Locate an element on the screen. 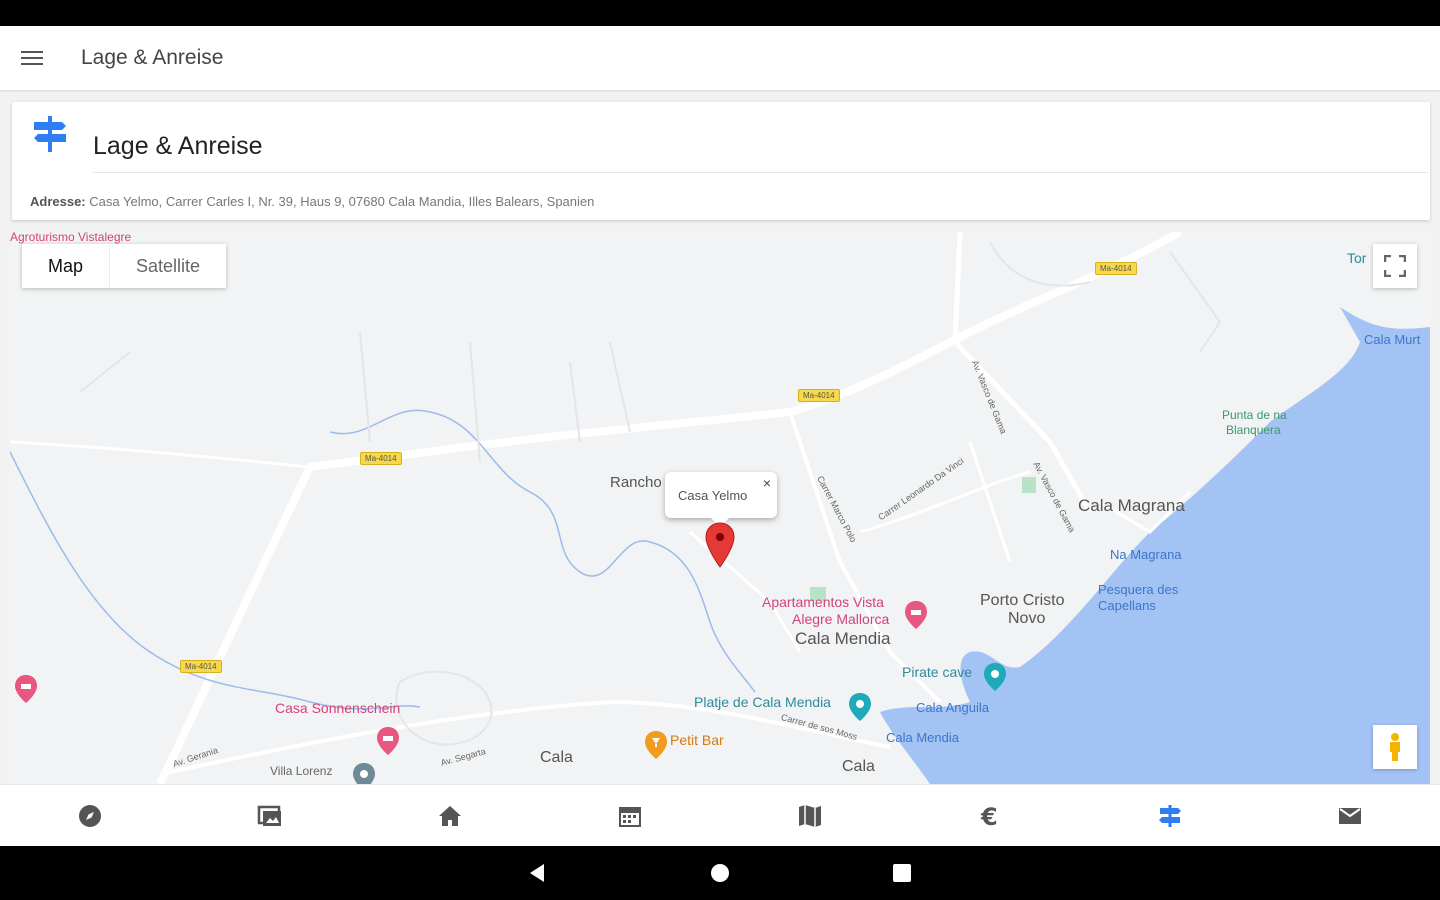  photo-gallery-icon is located at coordinates (269, 815).